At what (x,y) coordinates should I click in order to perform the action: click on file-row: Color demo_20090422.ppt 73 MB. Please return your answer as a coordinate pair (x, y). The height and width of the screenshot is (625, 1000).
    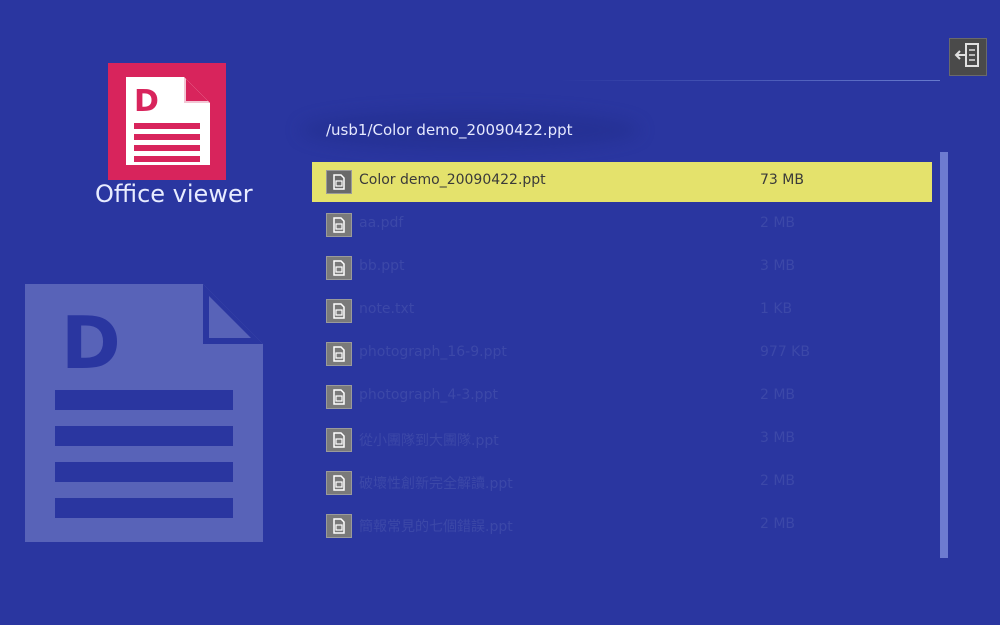
    Looking at the image, I should click on (622, 182).